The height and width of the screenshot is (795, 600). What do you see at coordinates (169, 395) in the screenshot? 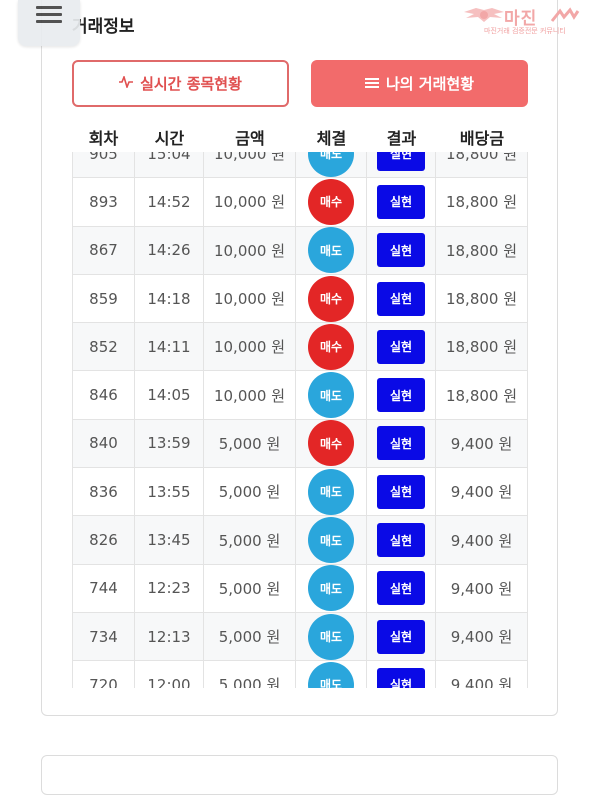
I see `time-cell: 14:05` at bounding box center [169, 395].